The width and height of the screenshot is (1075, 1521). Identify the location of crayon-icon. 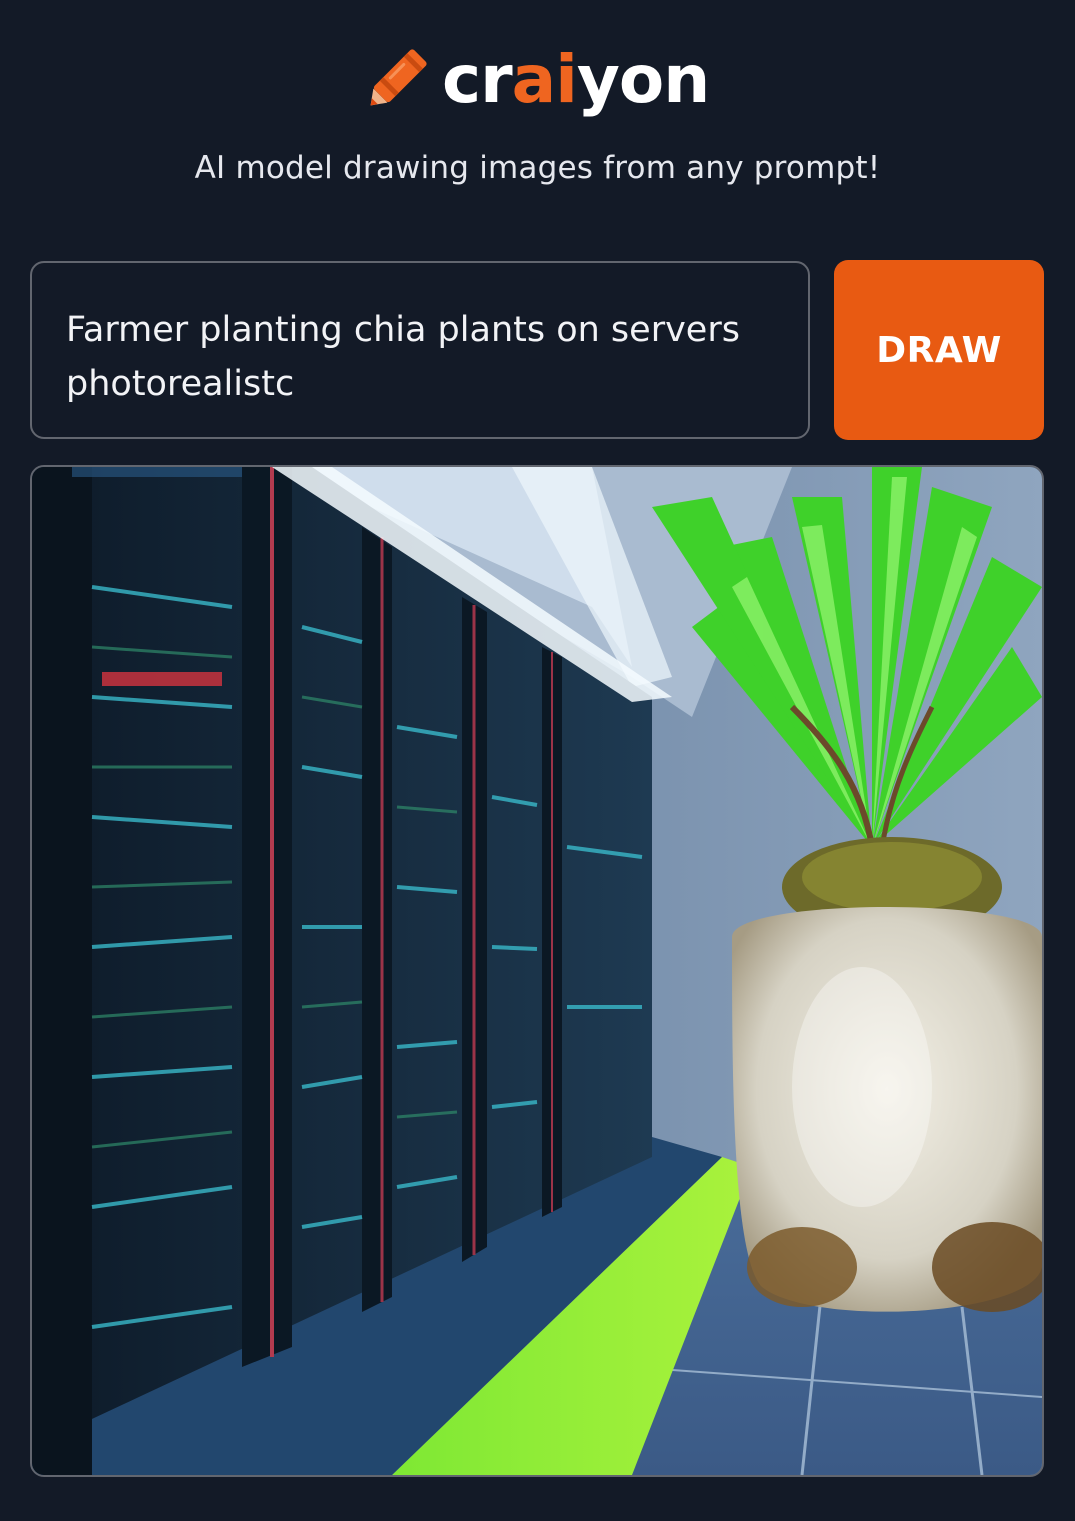
(398, 77).